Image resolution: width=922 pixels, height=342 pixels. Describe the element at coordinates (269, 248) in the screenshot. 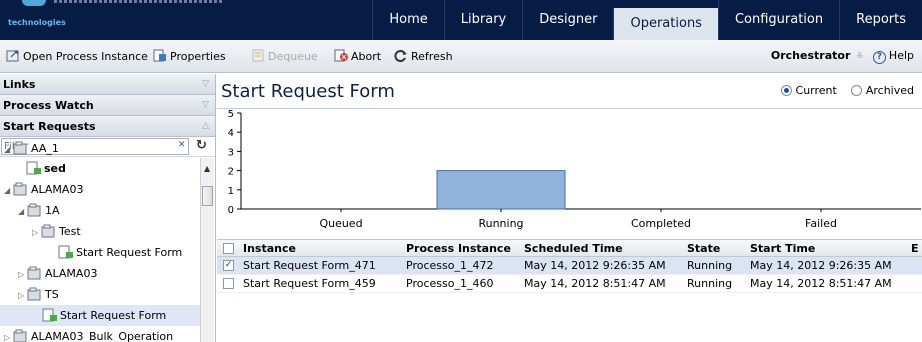

I see `col-instance: Instance` at that location.